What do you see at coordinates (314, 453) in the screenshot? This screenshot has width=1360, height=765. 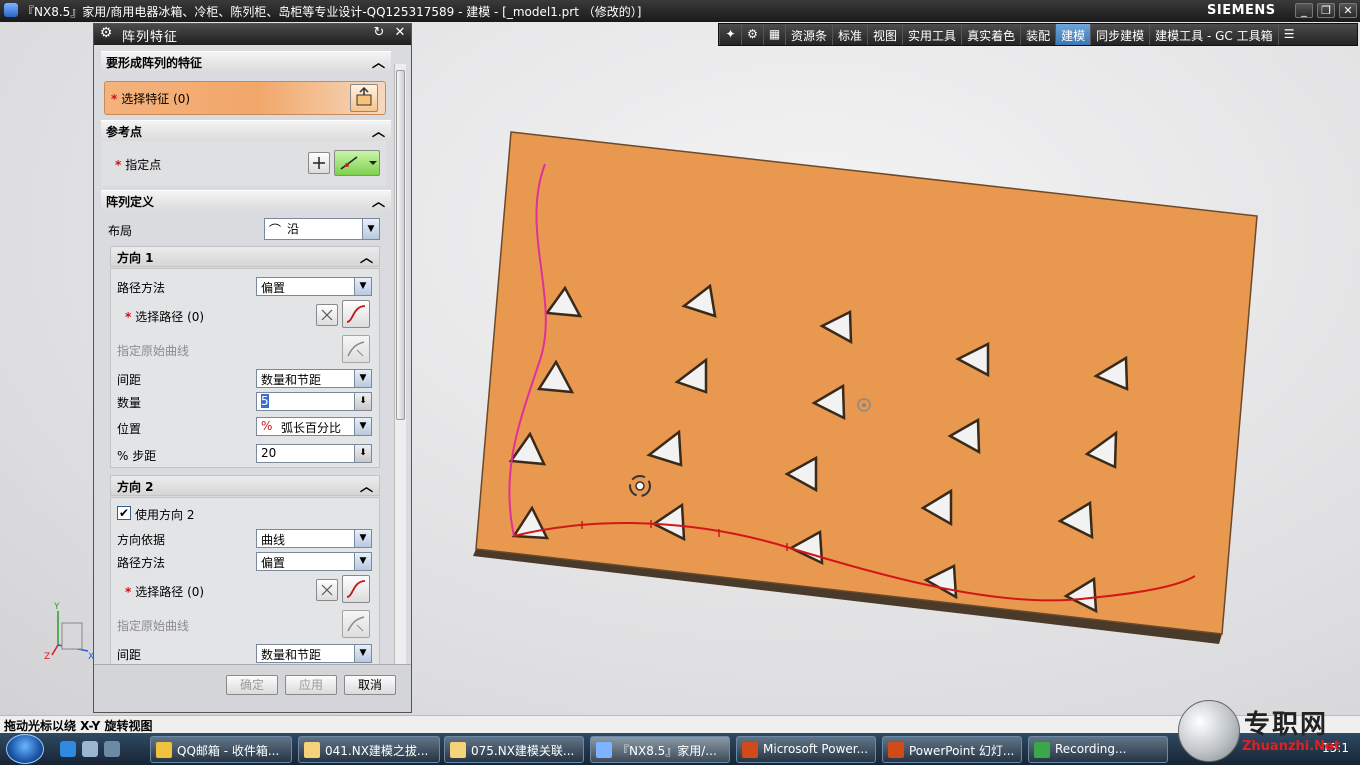 I see `pitch-input: 20 ⬇` at bounding box center [314, 453].